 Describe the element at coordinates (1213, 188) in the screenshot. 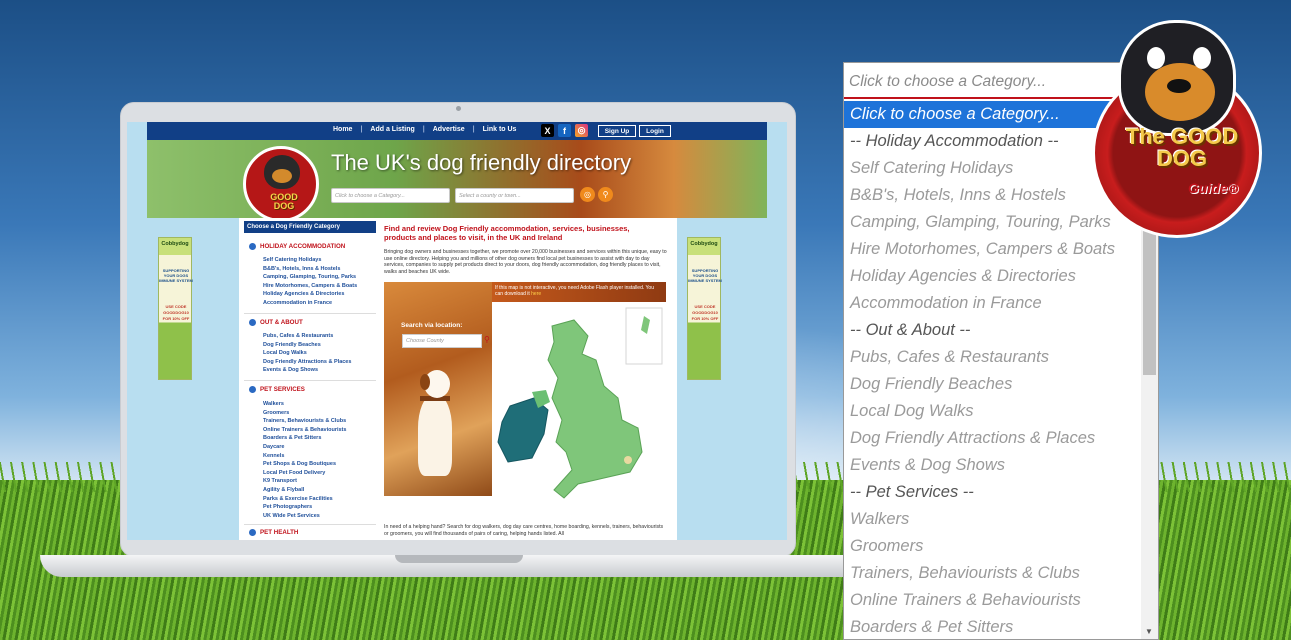

I see `logo-guide-text: Guide®` at that location.